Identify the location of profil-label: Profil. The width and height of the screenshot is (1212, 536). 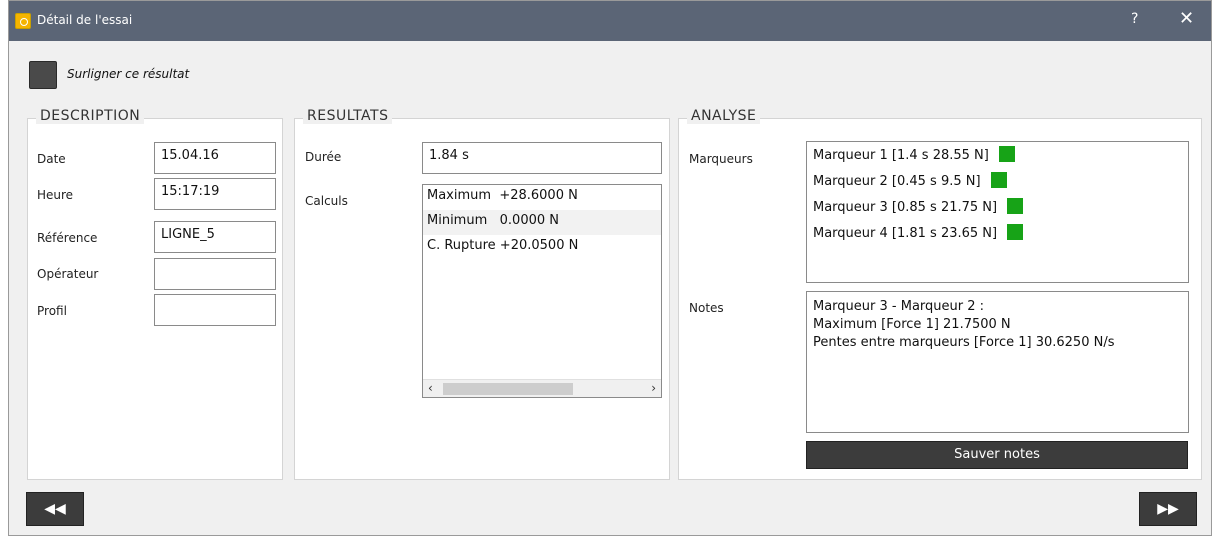
(52, 311).